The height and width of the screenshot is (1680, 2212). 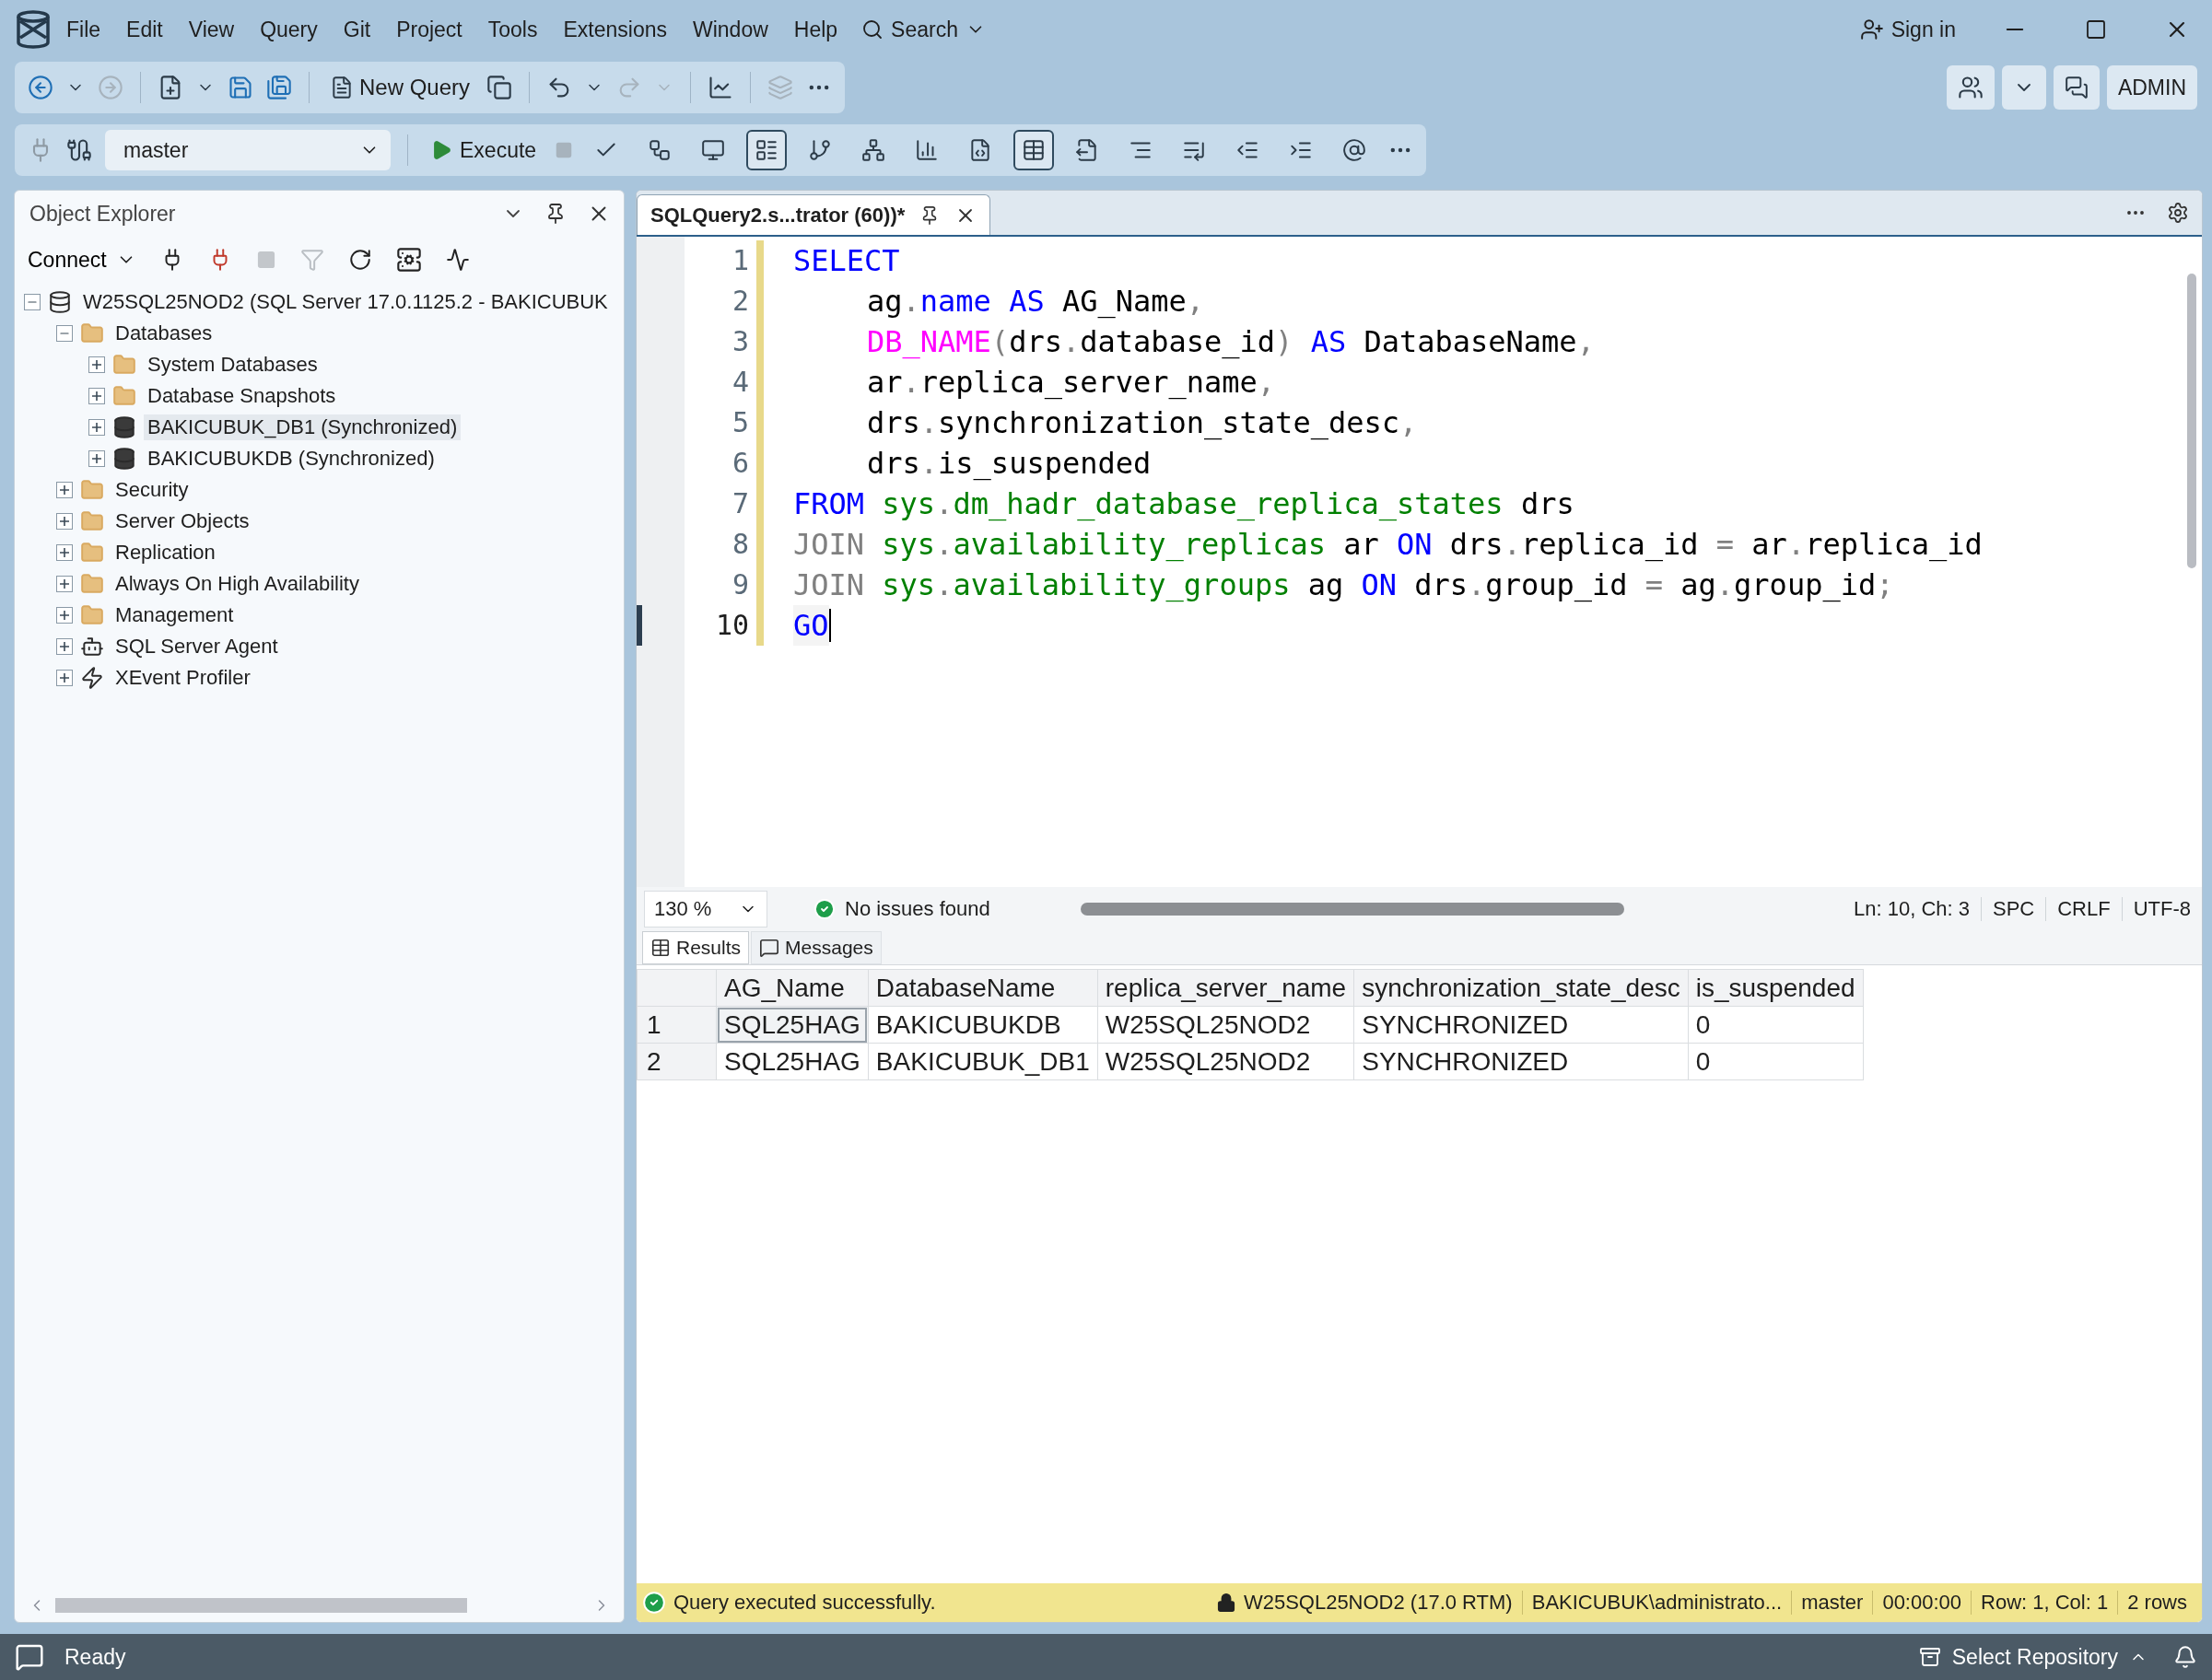 I want to click on cursor-position: Ln: 10, Ch: 3, so click(x=1912, y=909).